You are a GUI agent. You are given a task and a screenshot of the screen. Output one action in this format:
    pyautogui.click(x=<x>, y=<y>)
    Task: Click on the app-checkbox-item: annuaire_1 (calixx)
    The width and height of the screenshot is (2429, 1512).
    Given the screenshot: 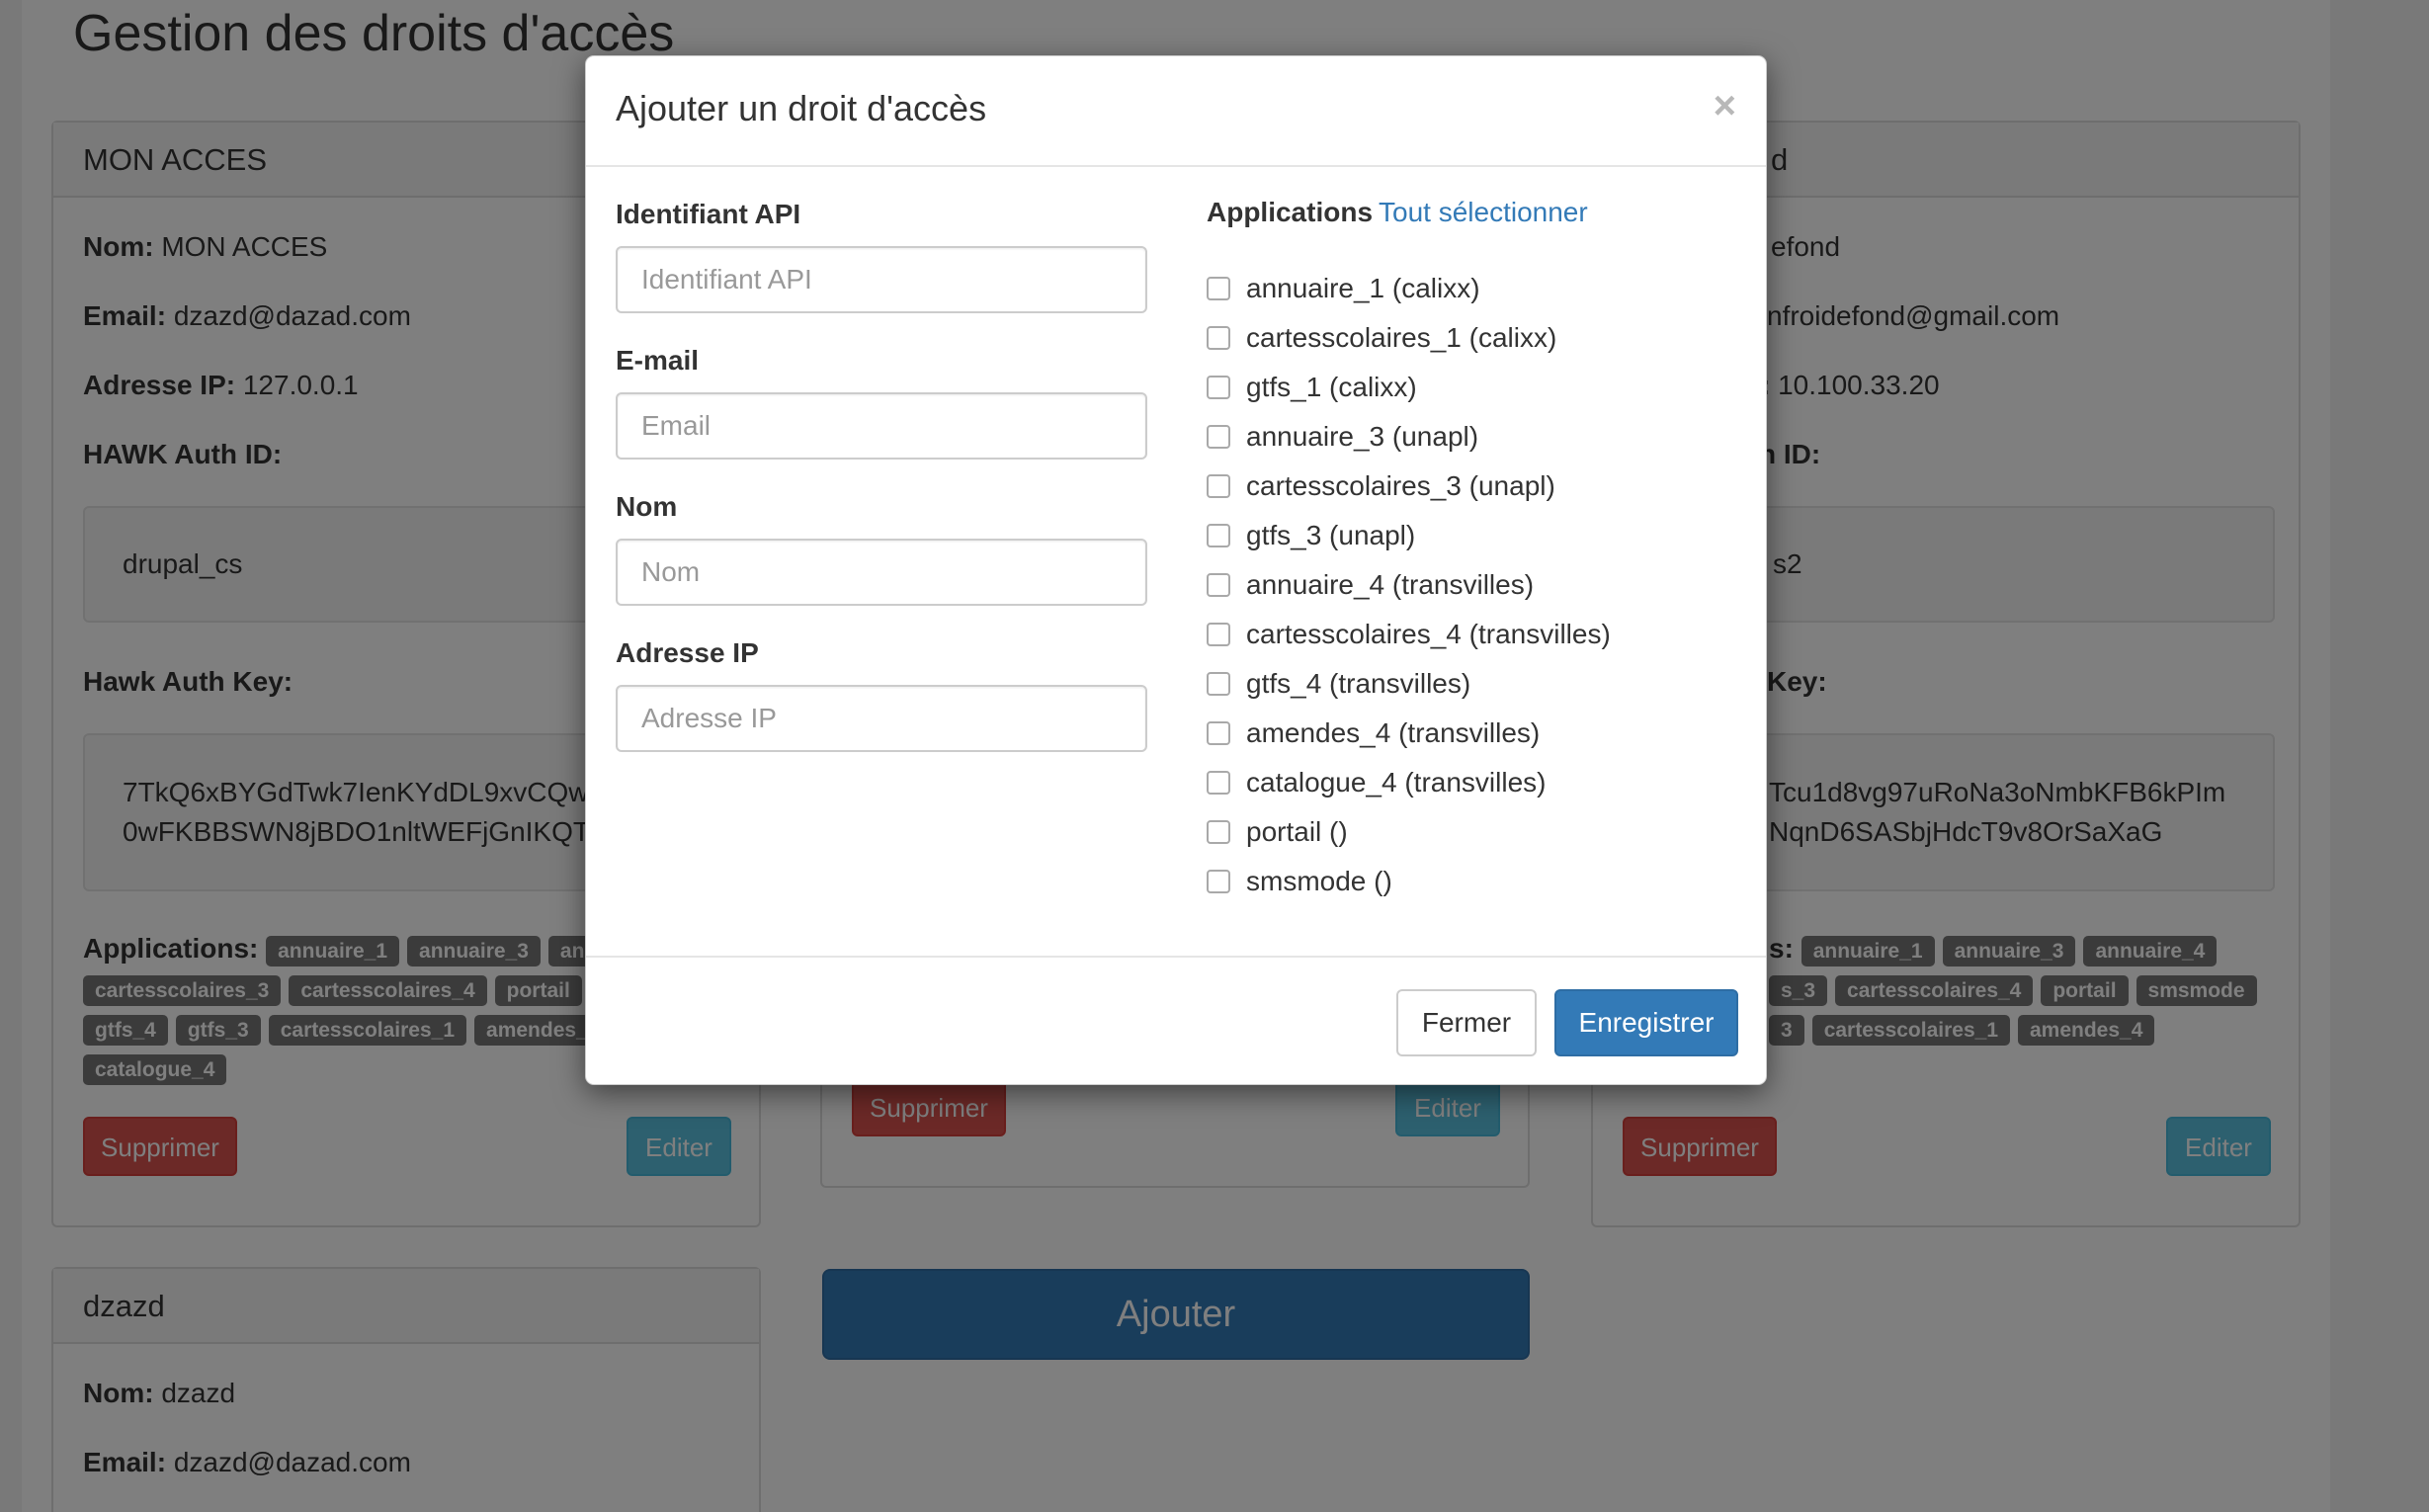 What is the action you would take?
    pyautogui.click(x=1463, y=288)
    